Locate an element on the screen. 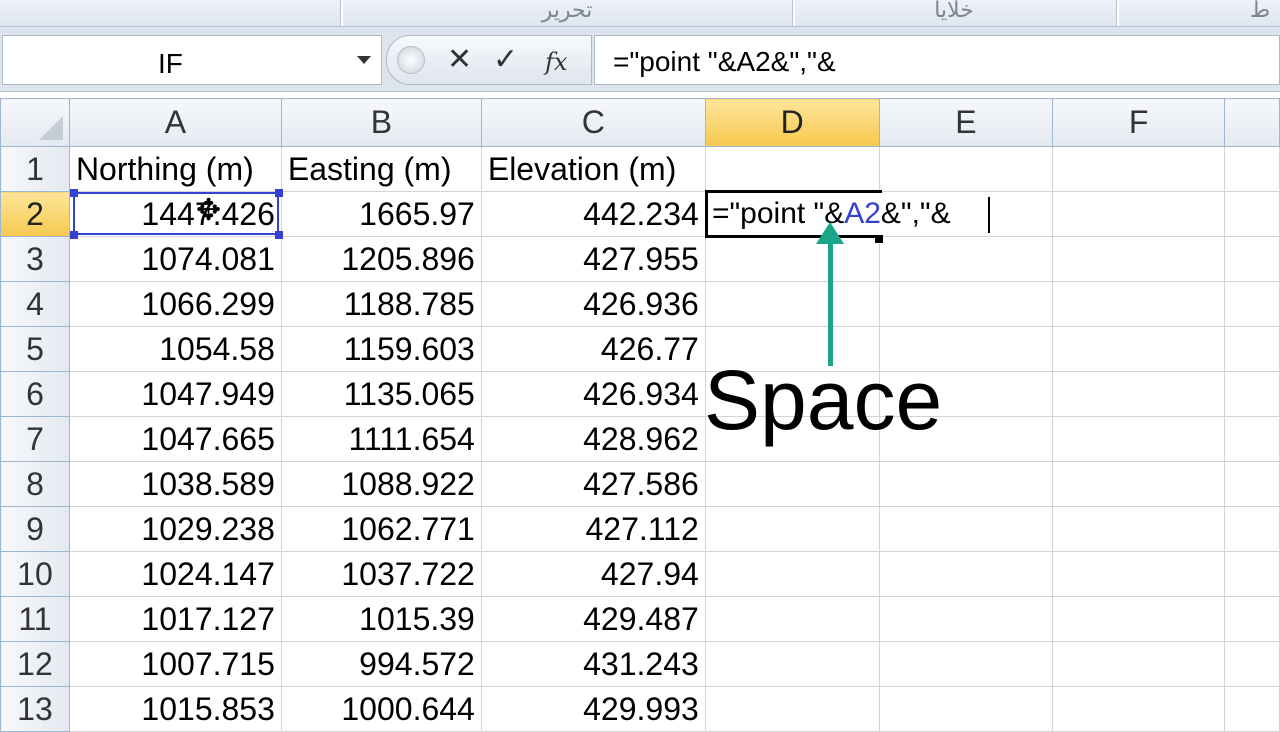 The image size is (1280, 732). name-box-dropdown-icon is located at coordinates (364, 60).